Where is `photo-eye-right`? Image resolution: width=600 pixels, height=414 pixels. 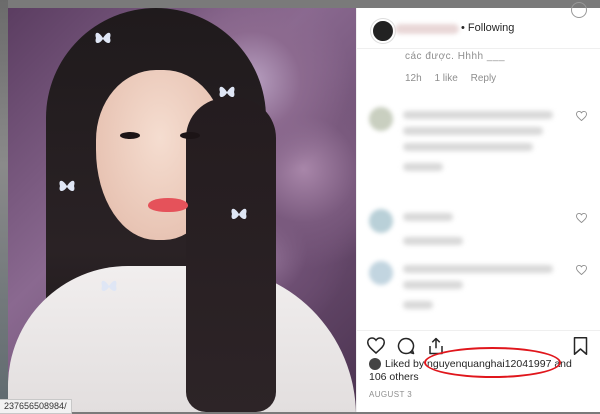
photo-eye-right is located at coordinates (190, 135).